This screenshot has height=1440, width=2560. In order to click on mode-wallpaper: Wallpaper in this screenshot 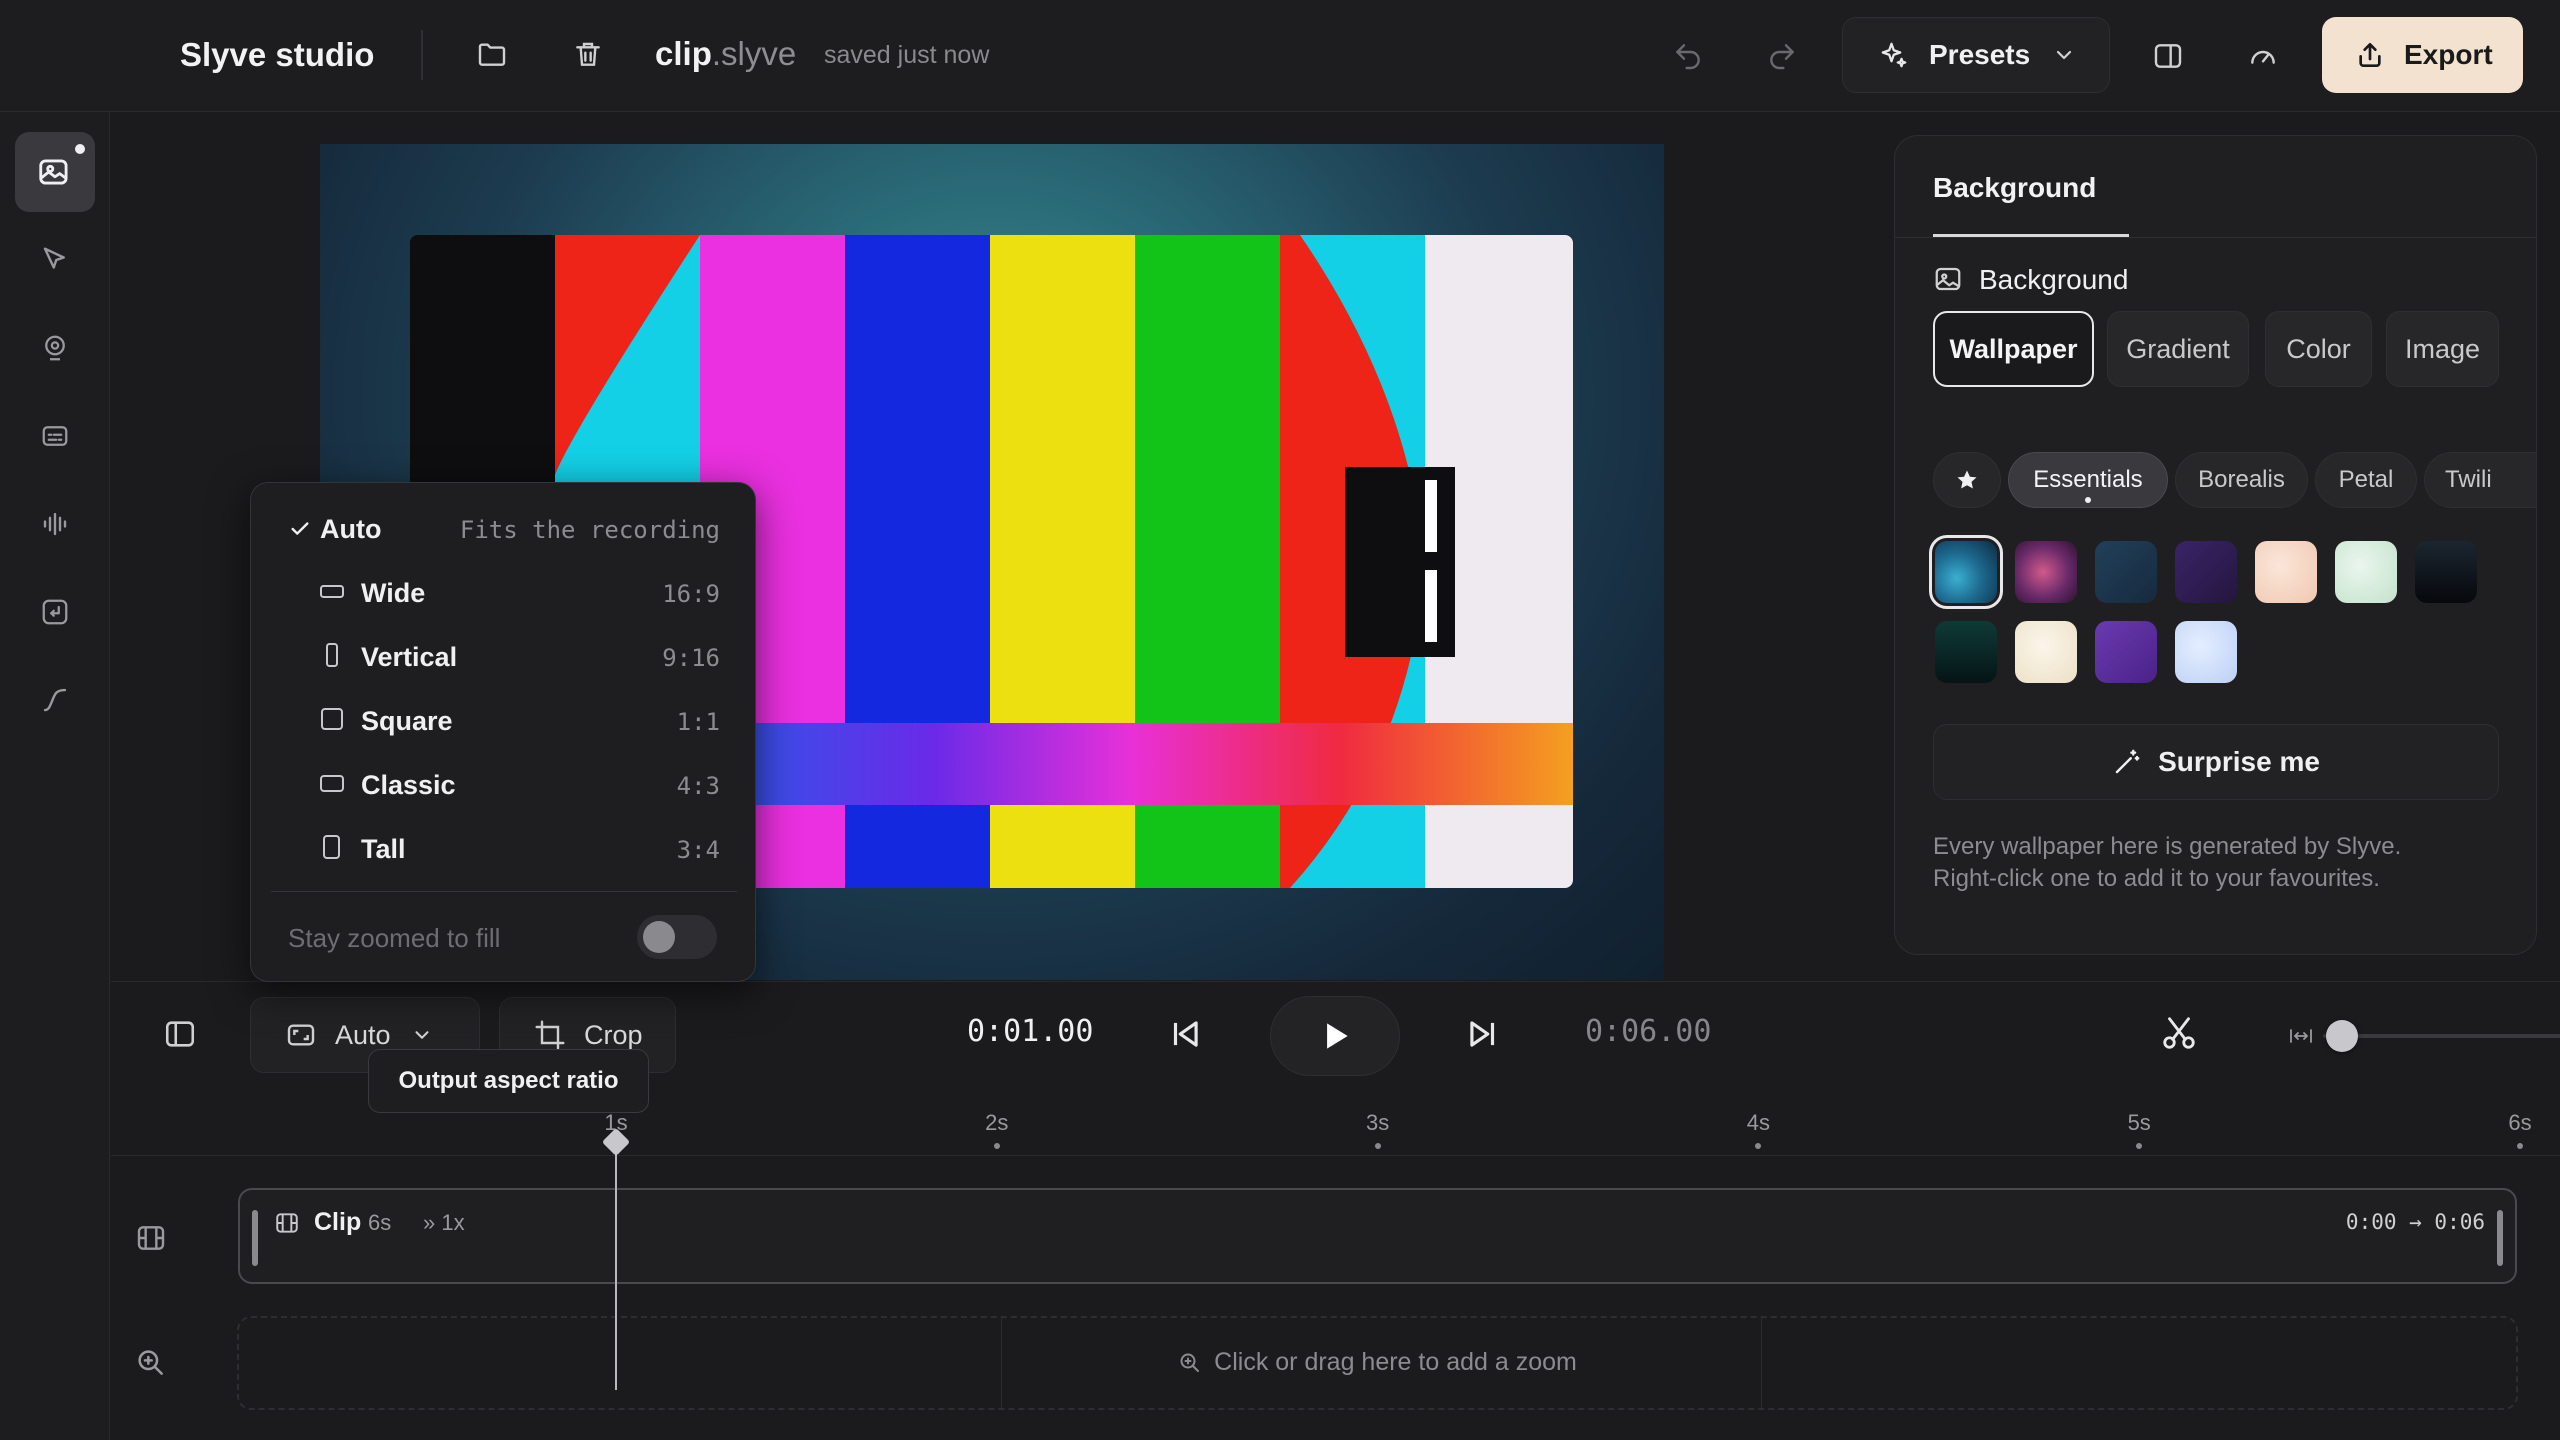, I will do `click(2013, 349)`.